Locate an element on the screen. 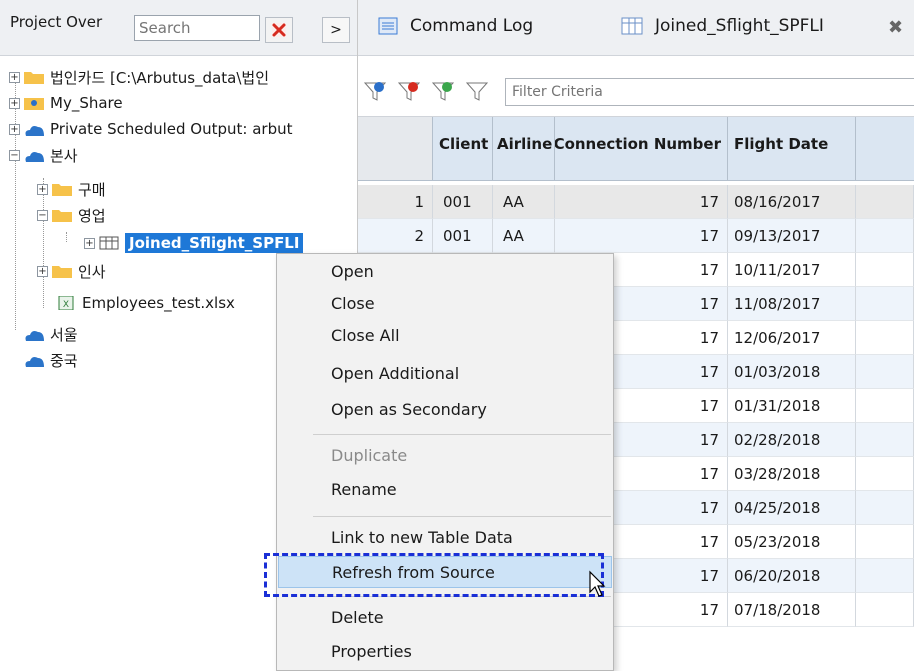 The height and width of the screenshot is (671, 914). tree-item-seoul: 서울 is located at coordinates (51, 334).